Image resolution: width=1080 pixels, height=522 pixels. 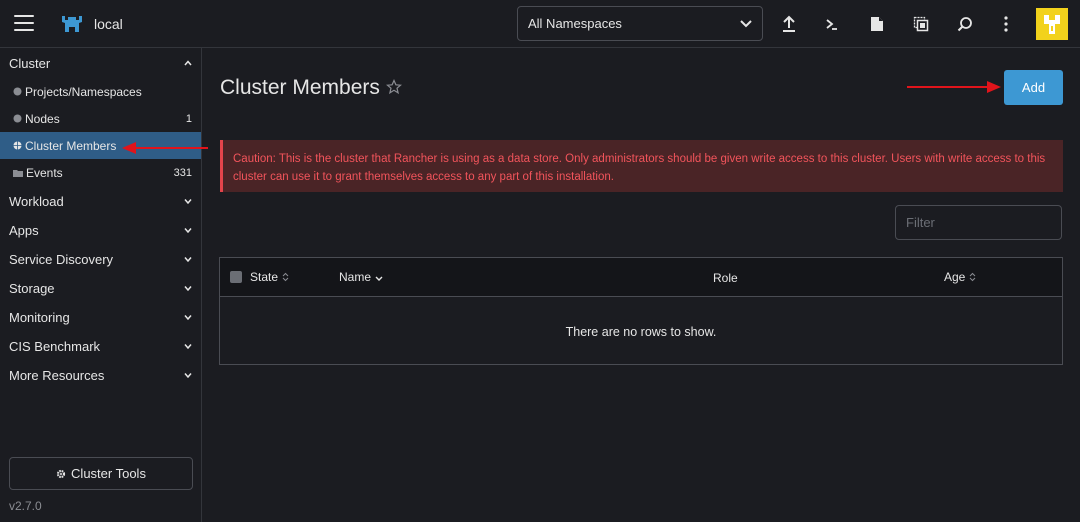 What do you see at coordinates (1006, 24) in the screenshot?
I see `more-vertical-icon` at bounding box center [1006, 24].